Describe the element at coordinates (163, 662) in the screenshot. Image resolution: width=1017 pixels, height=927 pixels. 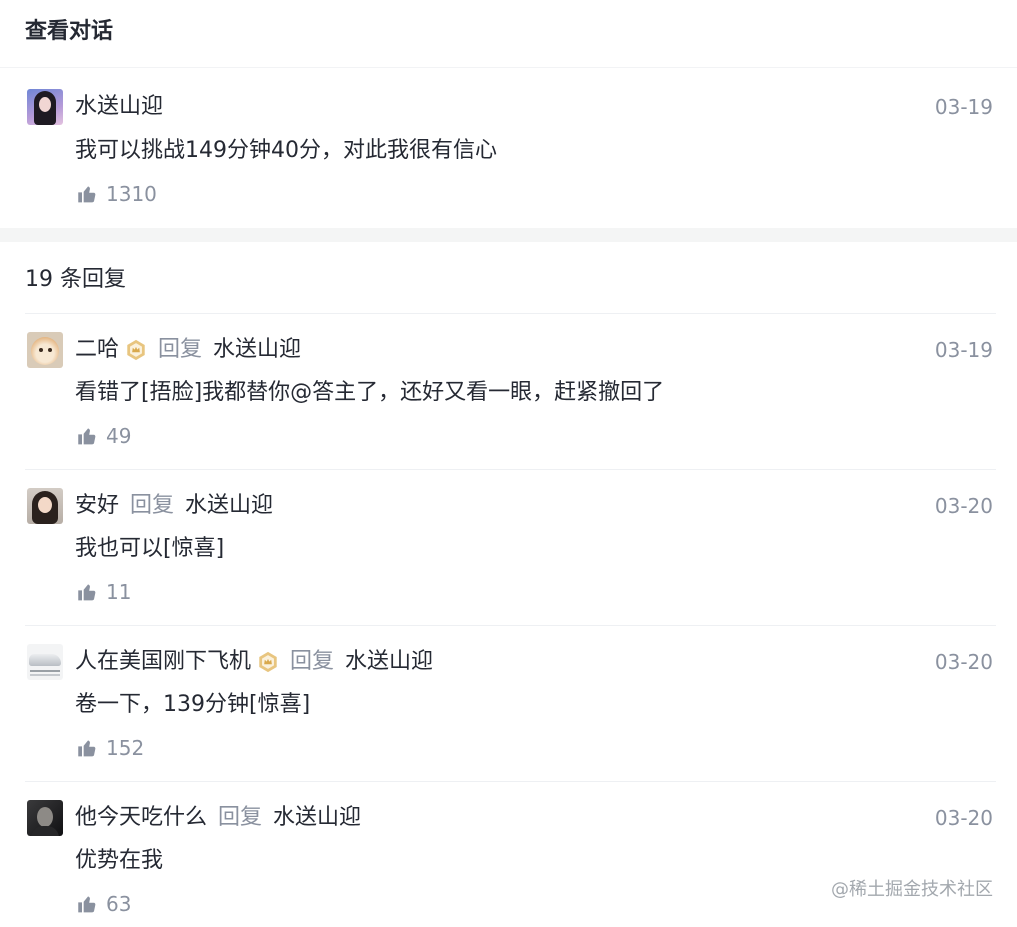
I see `author-name: 人在美国刚下飞机` at that location.